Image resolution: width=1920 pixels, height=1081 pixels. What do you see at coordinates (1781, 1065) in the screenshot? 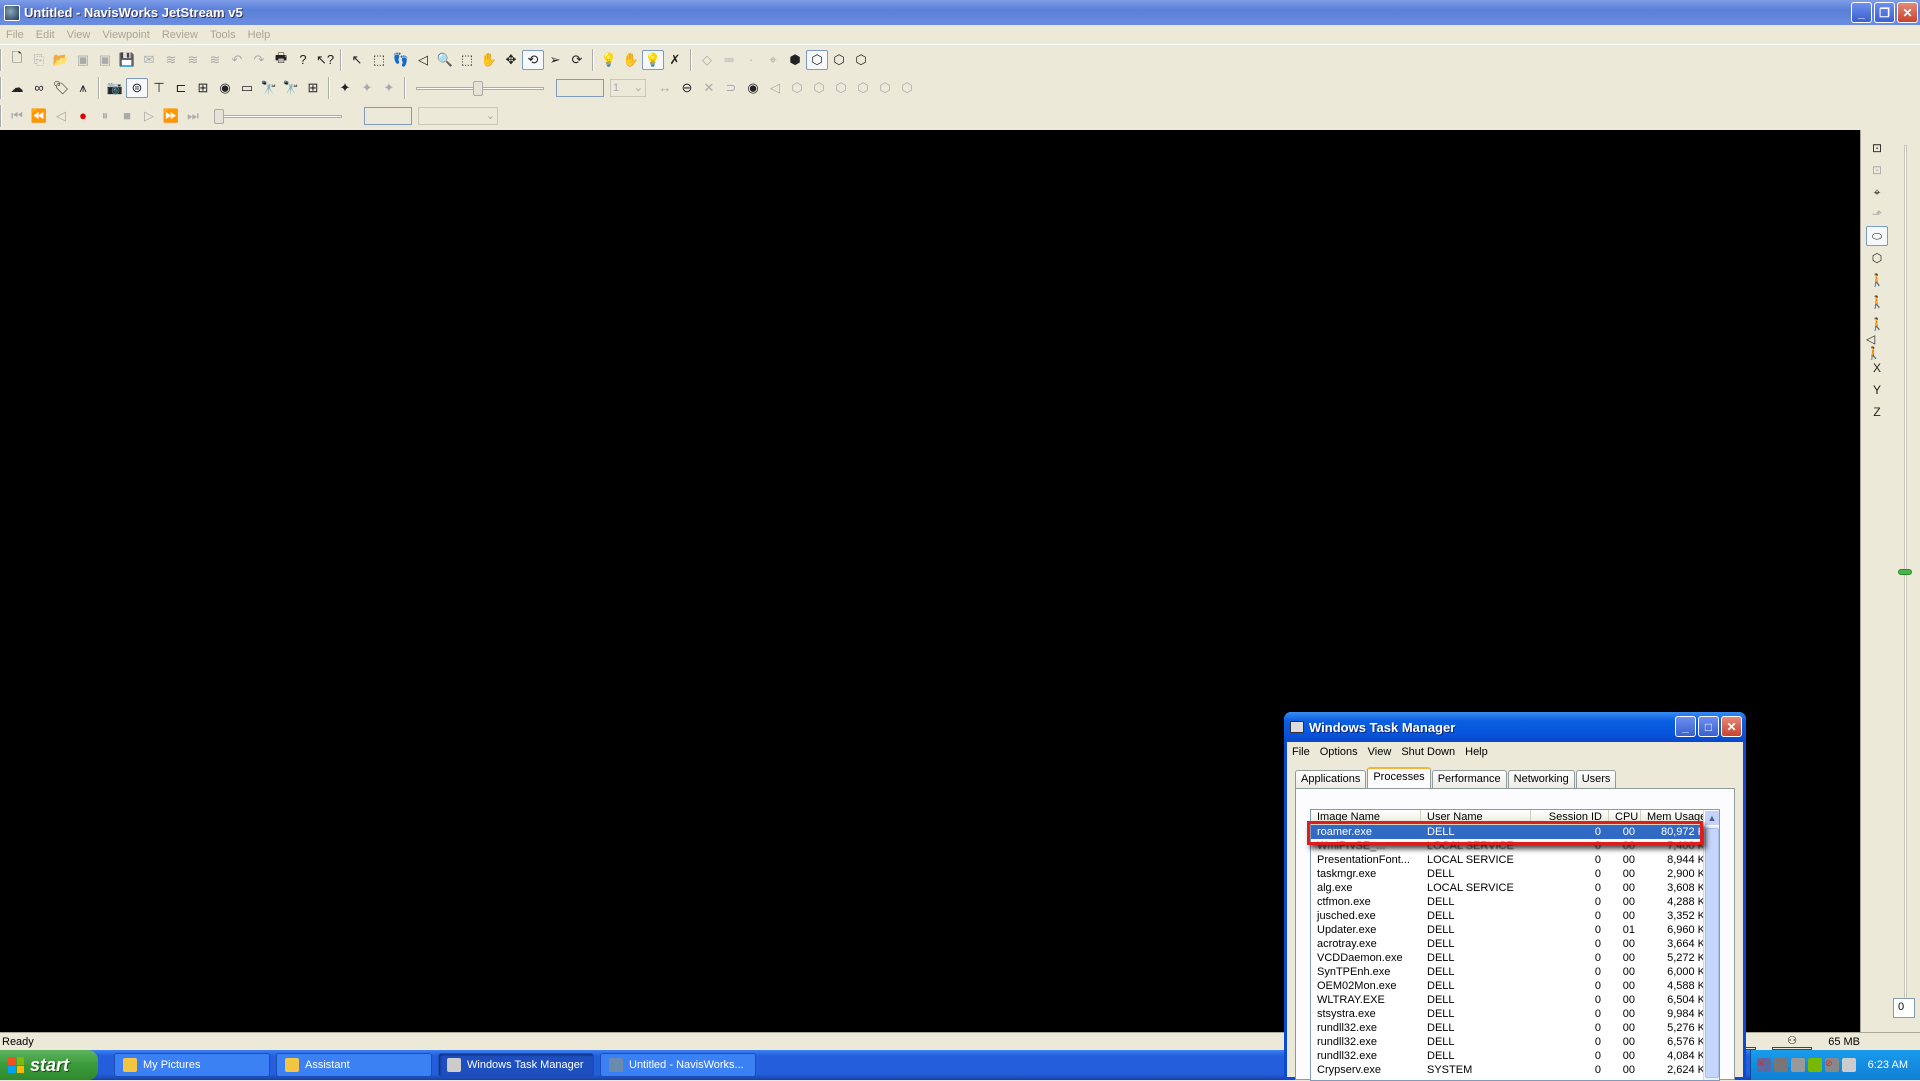
I see `display-icon` at bounding box center [1781, 1065].